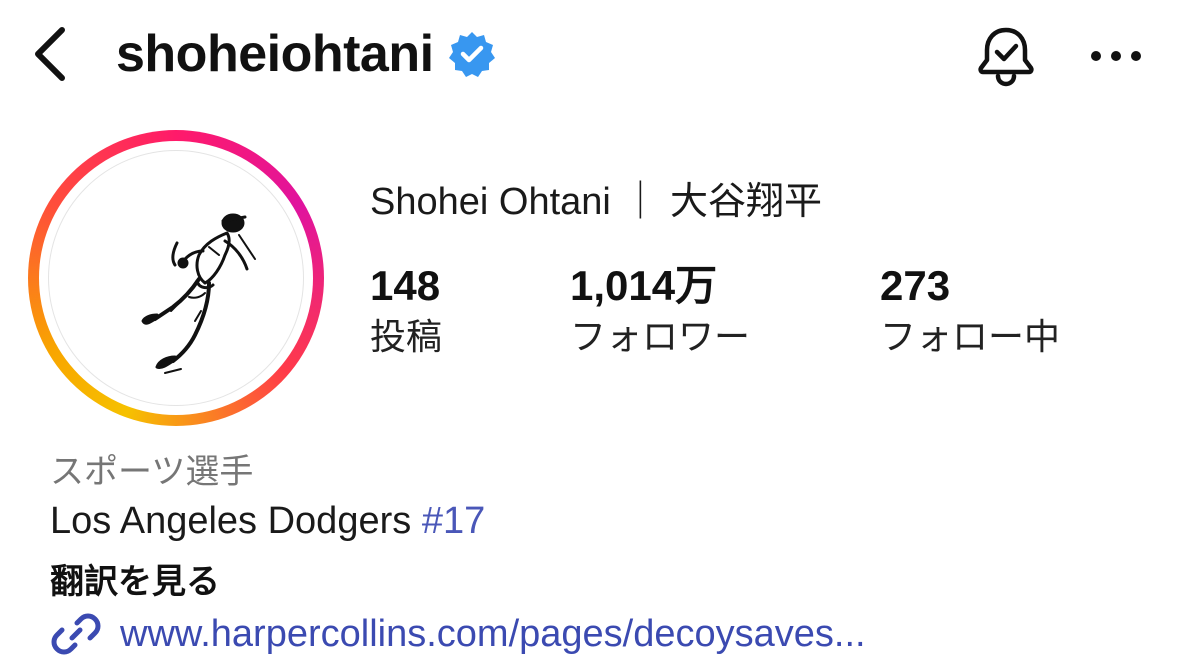  I want to click on avatar-story-ring, so click(176, 278).